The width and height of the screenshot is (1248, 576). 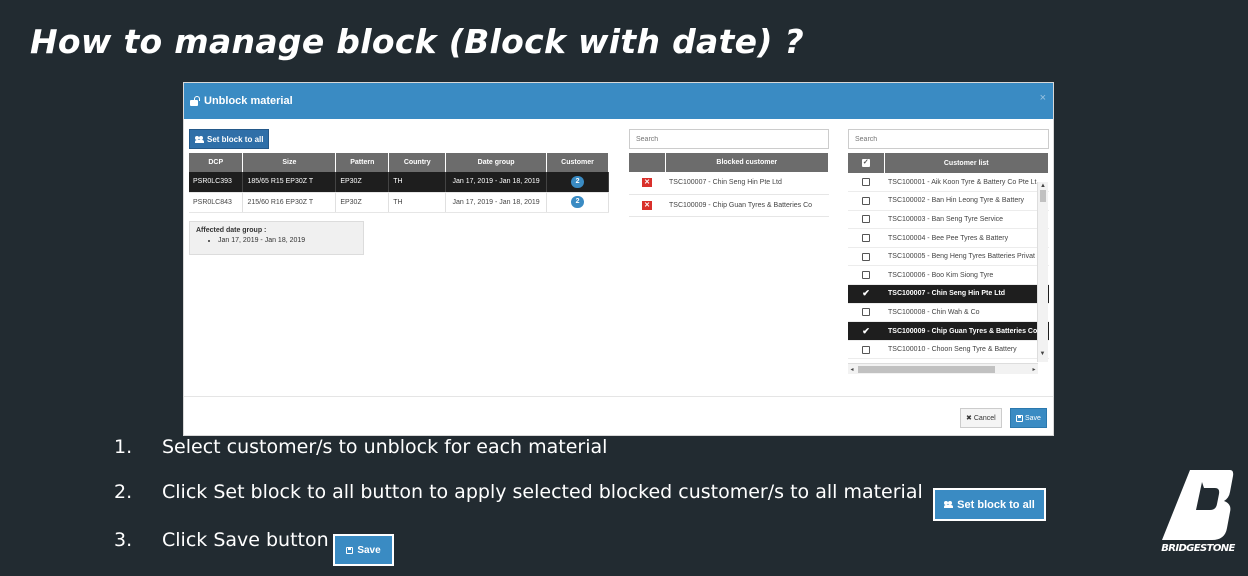 I want to click on customer-name: TSC100003 - Ban Seng Tyre Service, so click(x=966, y=220).